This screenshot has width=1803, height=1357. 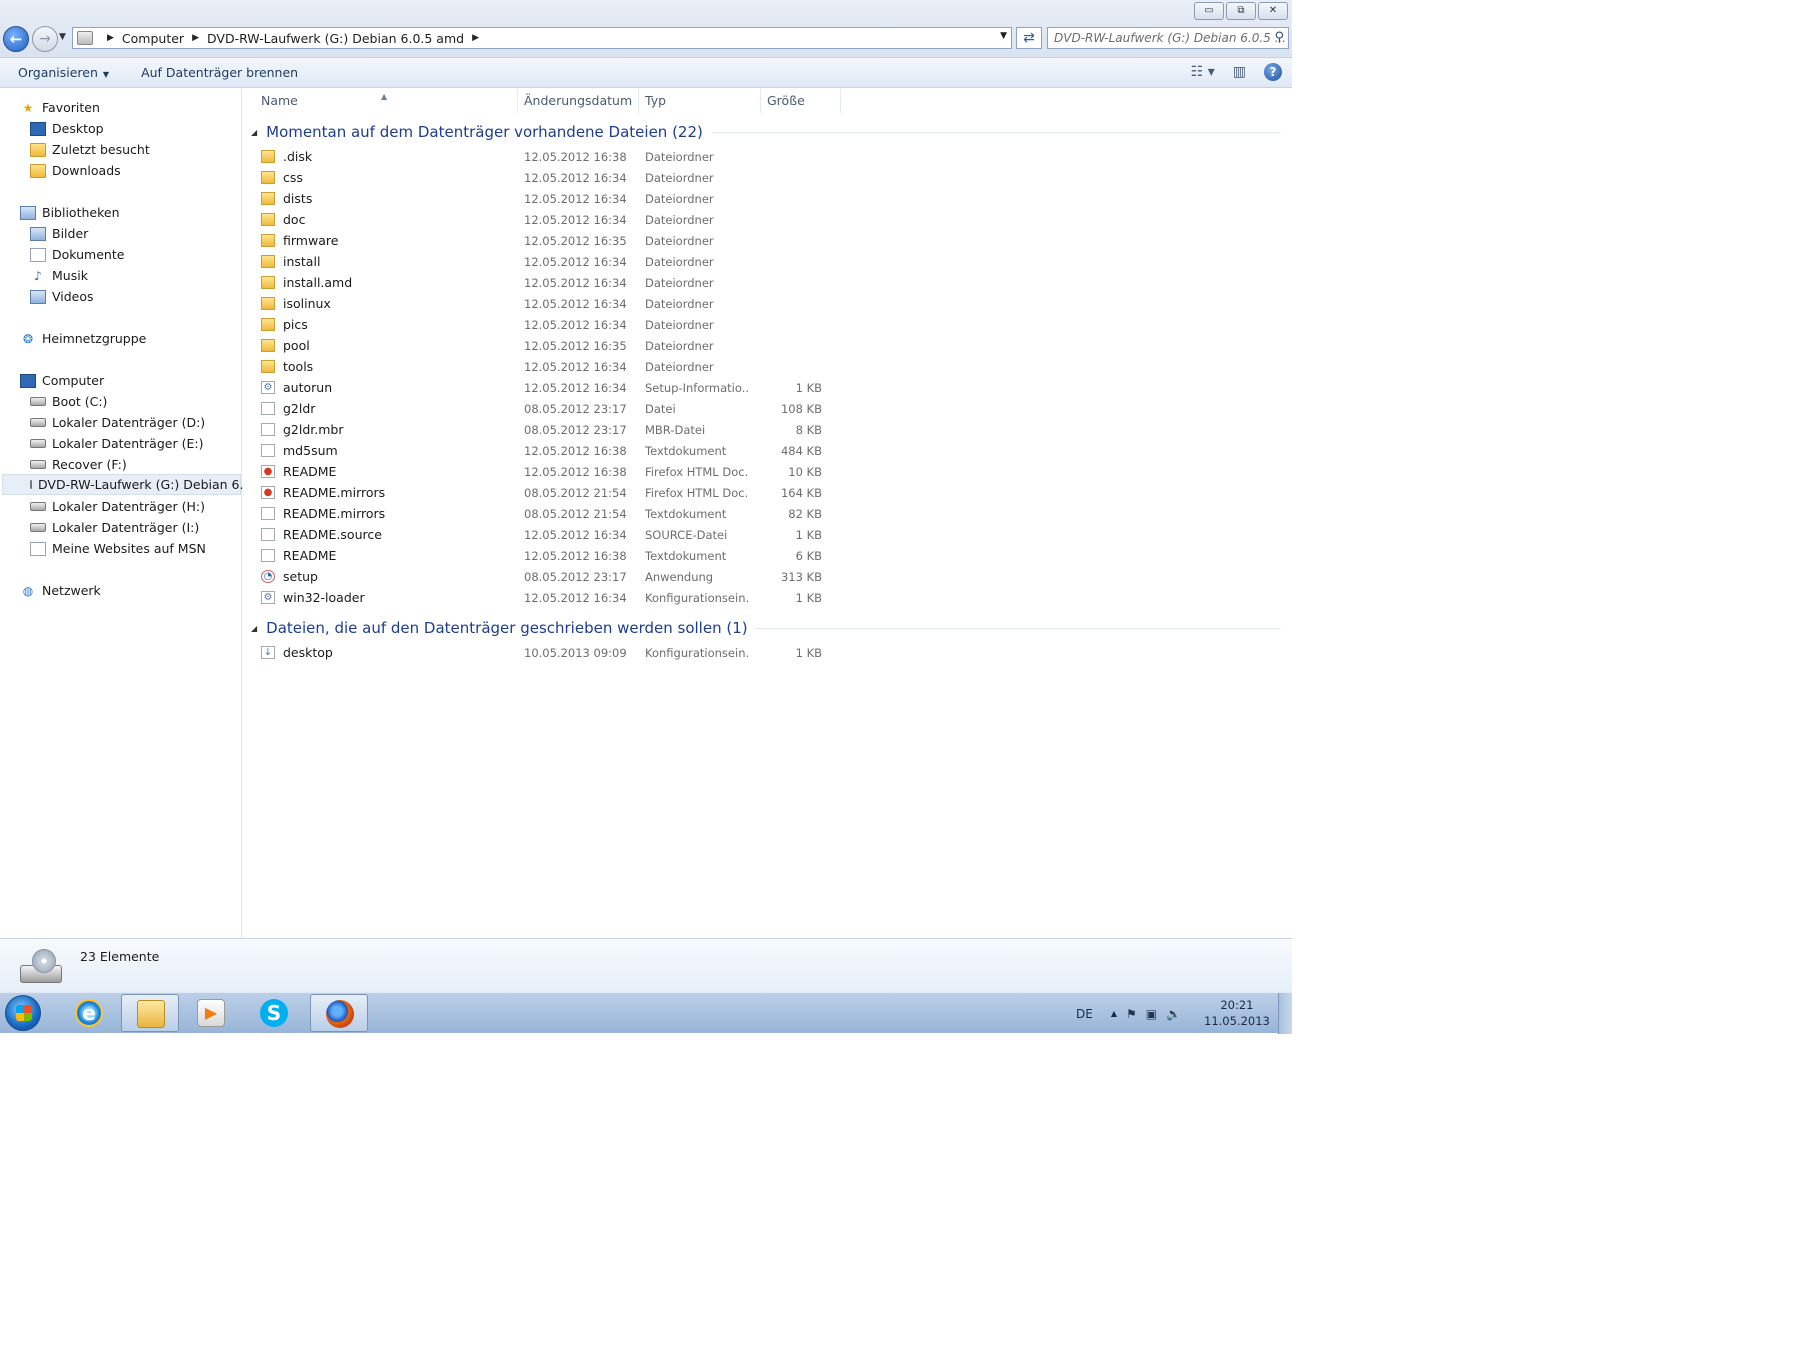 I want to click on search-input: DVD-RW-Laufwerk (G:) Debian 6.0.5 ... ⚲, so click(x=1168, y=38).